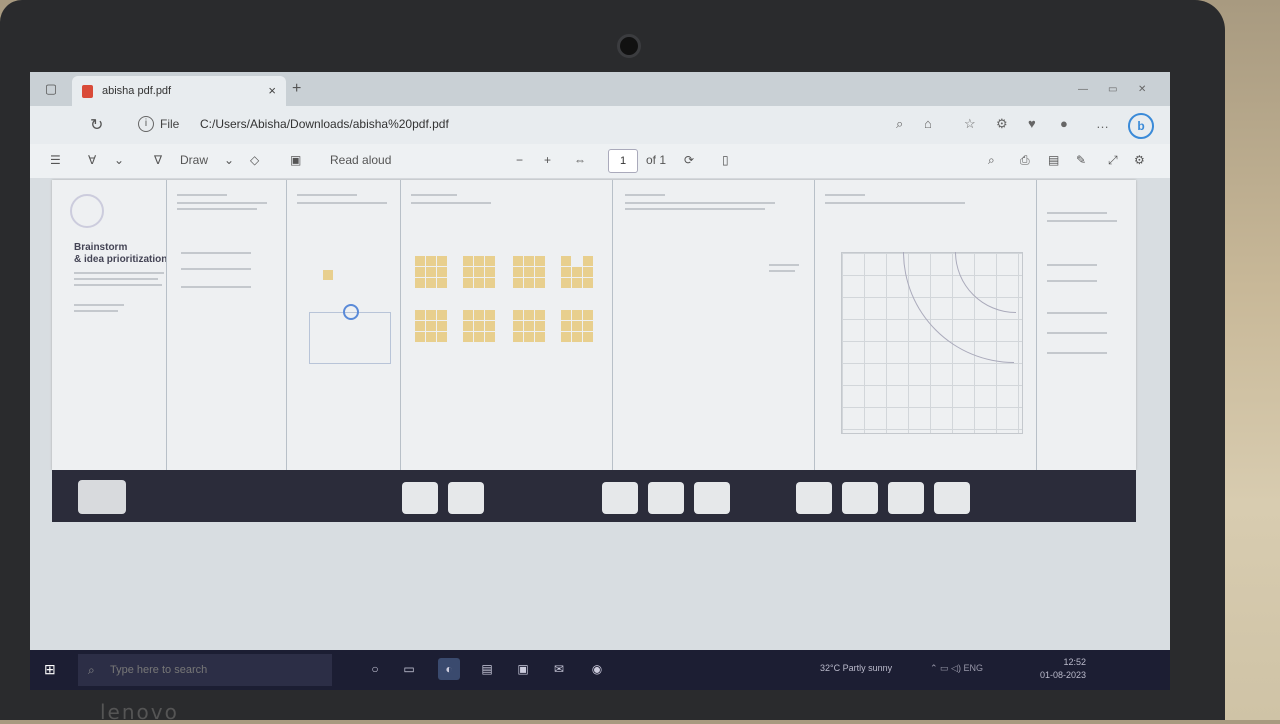  What do you see at coordinates (725, 160) in the screenshot?
I see `page-view-icon: ▯` at bounding box center [725, 160].